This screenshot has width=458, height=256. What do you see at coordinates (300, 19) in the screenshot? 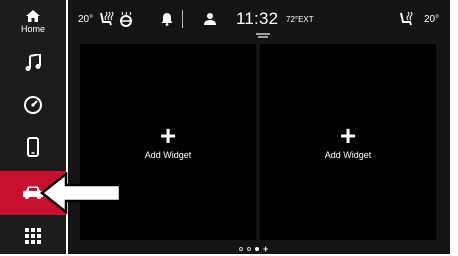
I see `exterior-temp: 72°EXT` at bounding box center [300, 19].